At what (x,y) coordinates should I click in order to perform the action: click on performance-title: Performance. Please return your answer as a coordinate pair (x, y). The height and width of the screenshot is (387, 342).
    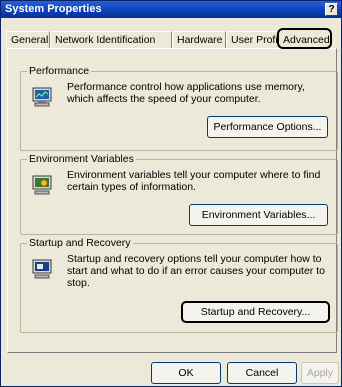
    Looking at the image, I should click on (59, 71).